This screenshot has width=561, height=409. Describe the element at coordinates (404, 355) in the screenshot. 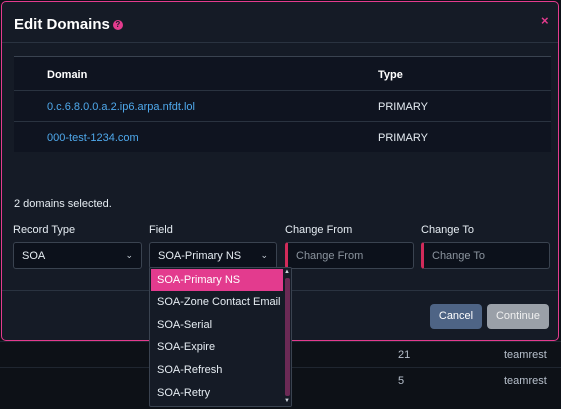

I see `record-count: 21` at that location.